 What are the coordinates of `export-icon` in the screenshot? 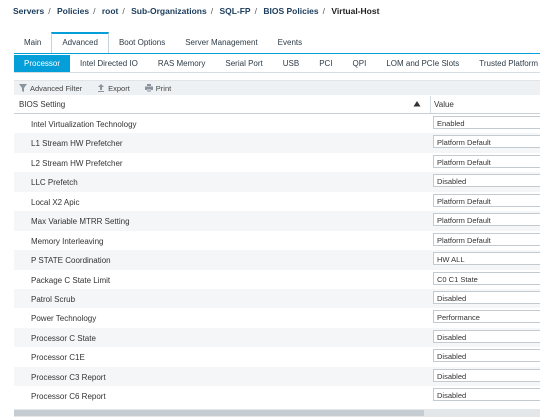 It's located at (101, 88).